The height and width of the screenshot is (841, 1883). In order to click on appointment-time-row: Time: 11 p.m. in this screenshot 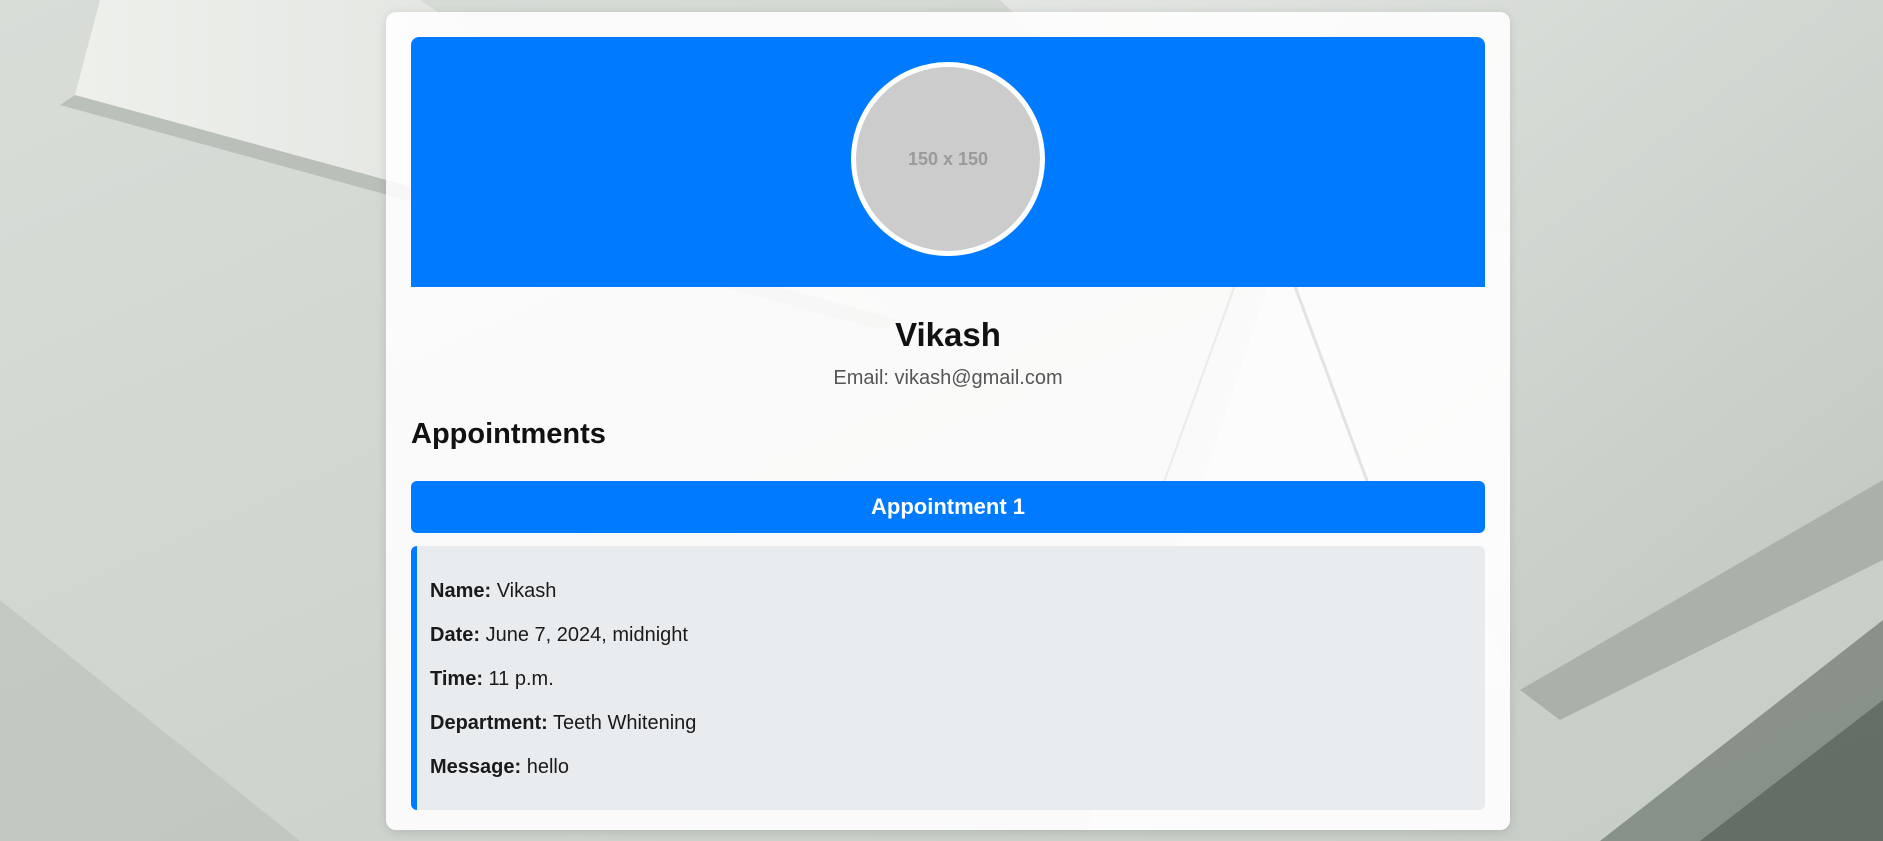, I will do `click(957, 688)`.